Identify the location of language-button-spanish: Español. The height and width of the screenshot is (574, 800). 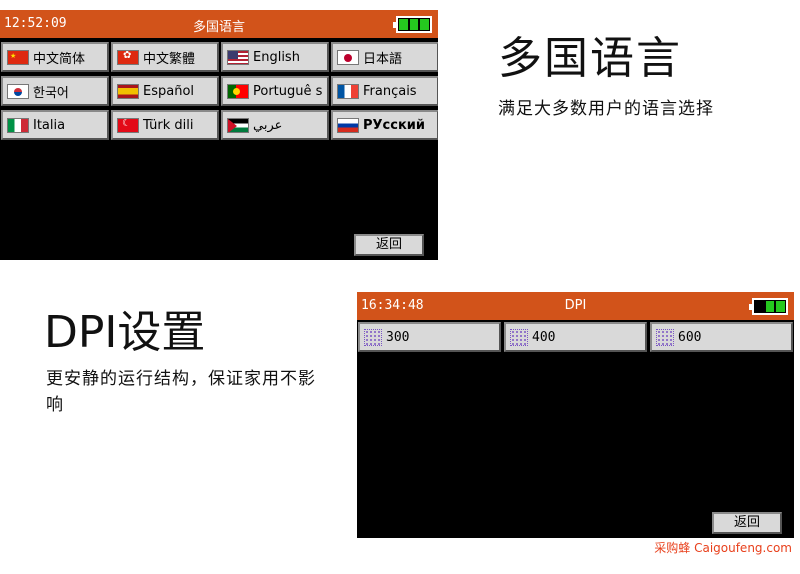
(165, 91).